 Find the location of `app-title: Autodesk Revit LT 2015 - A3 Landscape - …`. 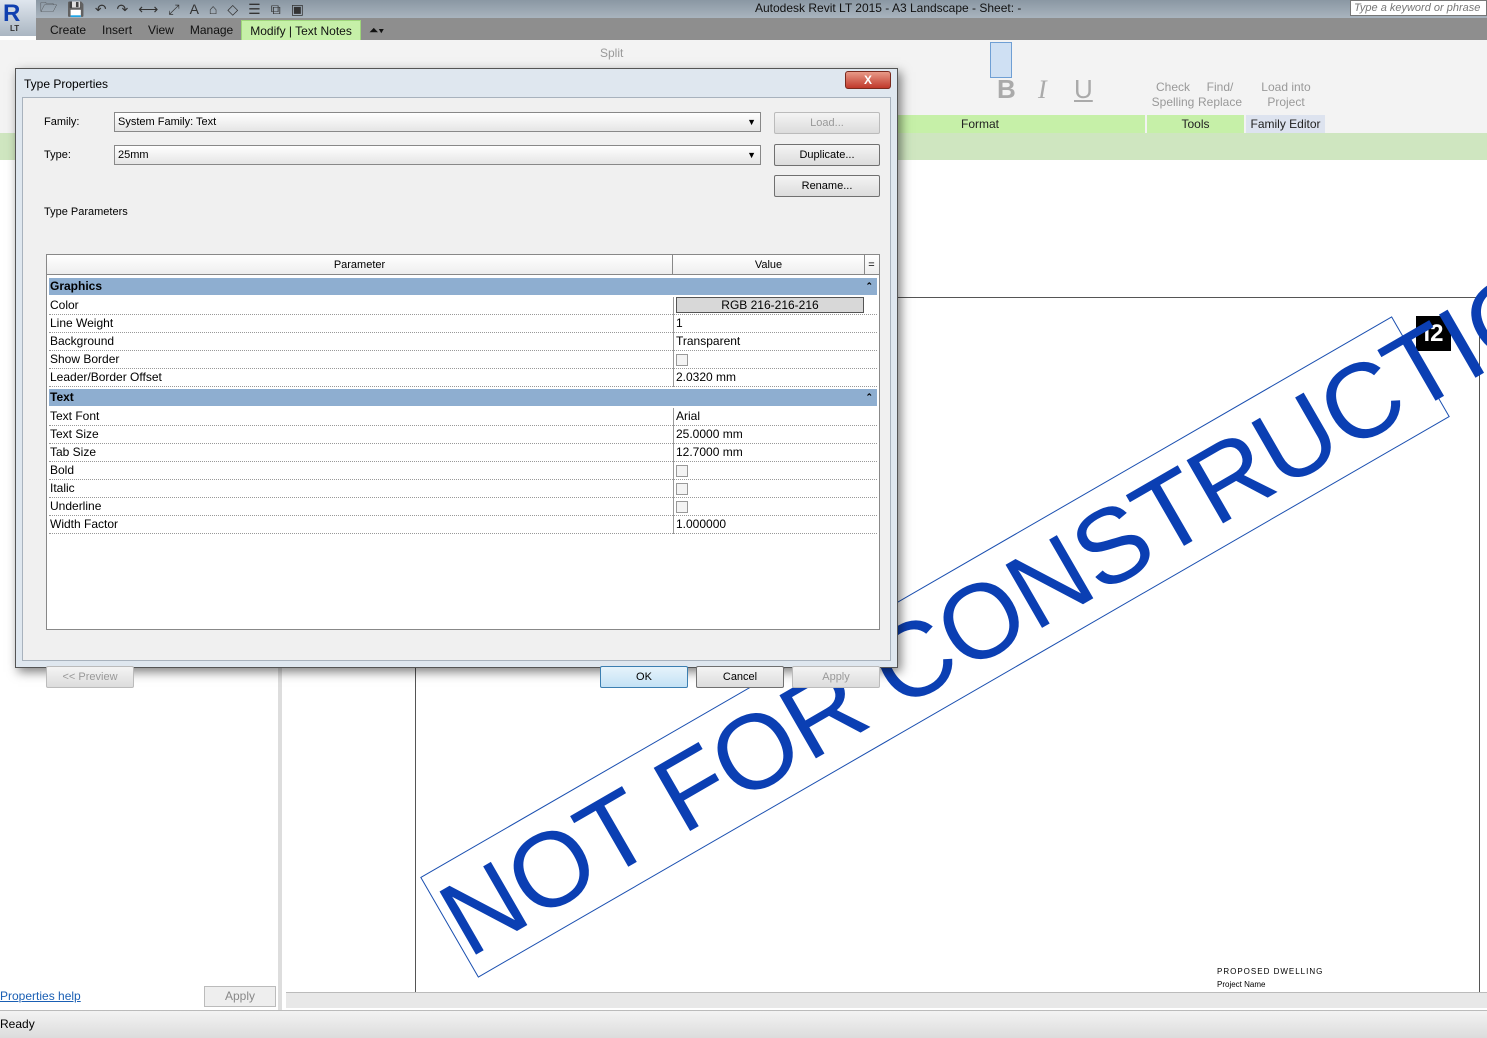

app-title: Autodesk Revit LT 2015 - A3 Landscape - … is located at coordinates (888, 8).